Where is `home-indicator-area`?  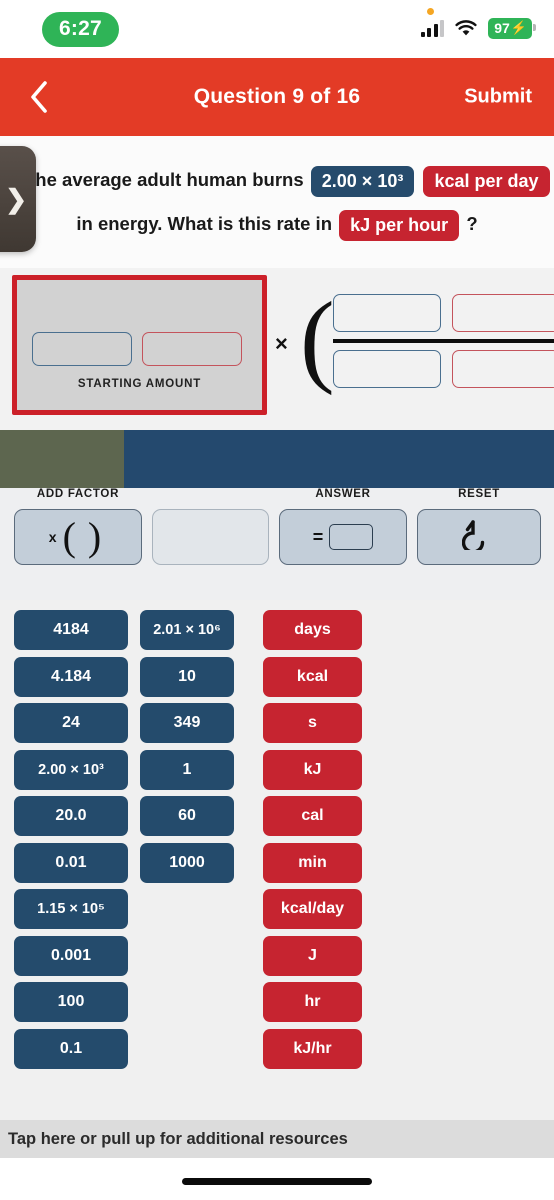 home-indicator-area is located at coordinates (277, 1179).